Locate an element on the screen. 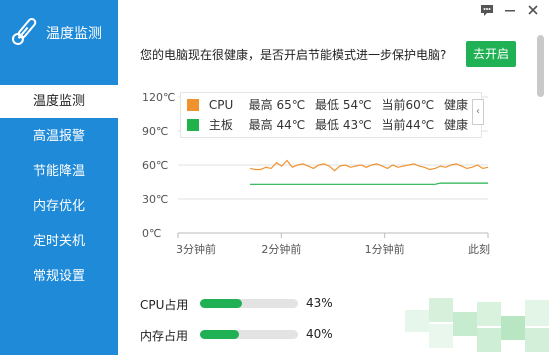 This screenshot has width=549, height=355. legend-max: 最高 65℃ is located at coordinates (277, 105).